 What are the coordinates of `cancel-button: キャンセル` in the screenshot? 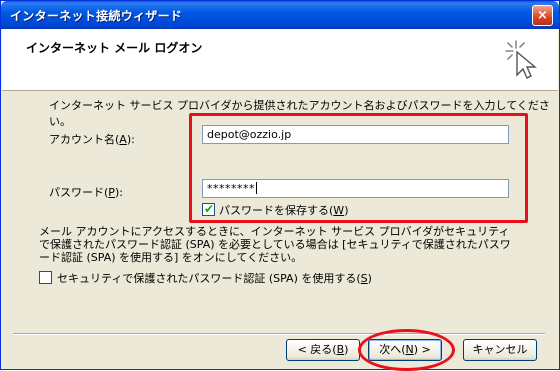 It's located at (500, 350).